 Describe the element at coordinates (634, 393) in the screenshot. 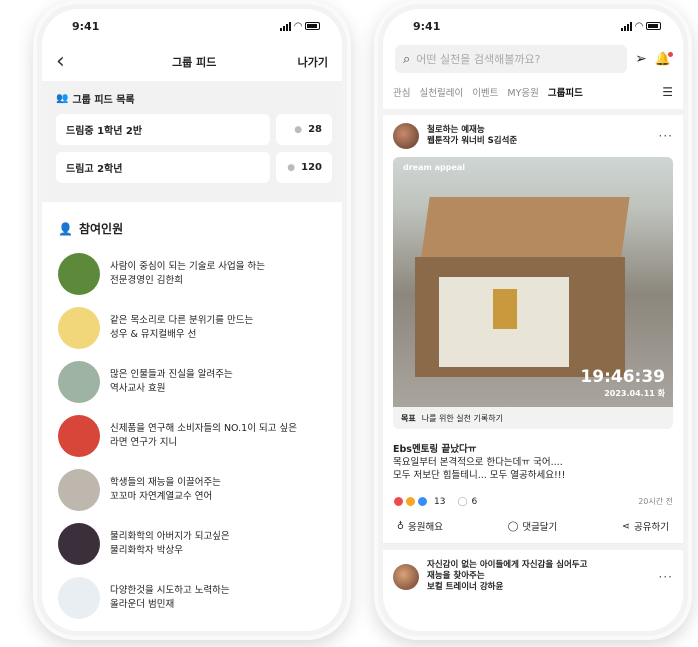

I see `photo-date: 2023.04.11 화` at that location.